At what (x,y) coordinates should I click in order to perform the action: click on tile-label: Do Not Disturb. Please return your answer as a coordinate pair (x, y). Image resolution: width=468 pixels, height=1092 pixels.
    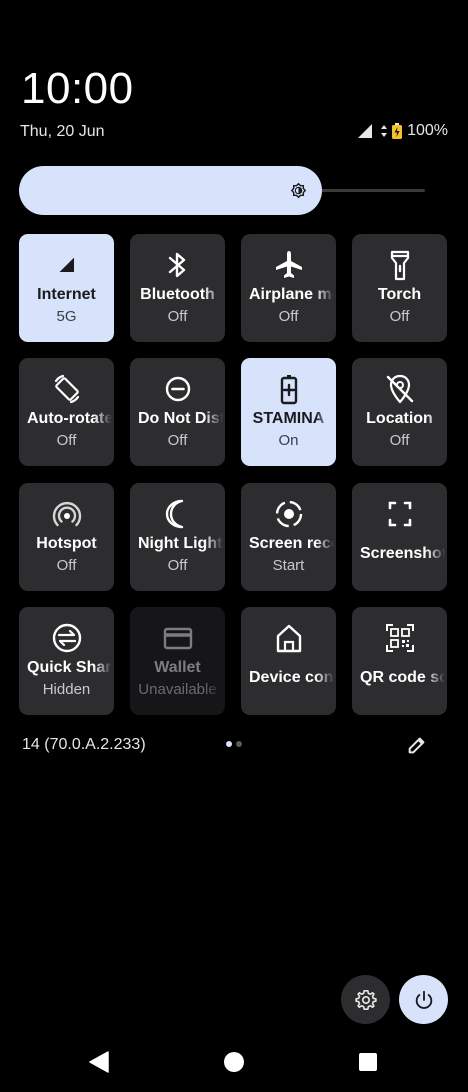
    Looking at the image, I should click on (181, 418).